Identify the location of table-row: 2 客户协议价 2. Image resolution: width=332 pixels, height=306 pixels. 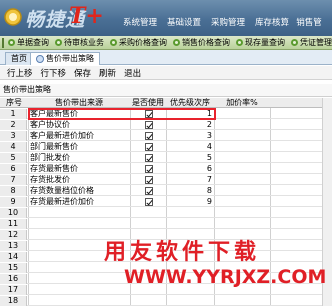
(161, 125).